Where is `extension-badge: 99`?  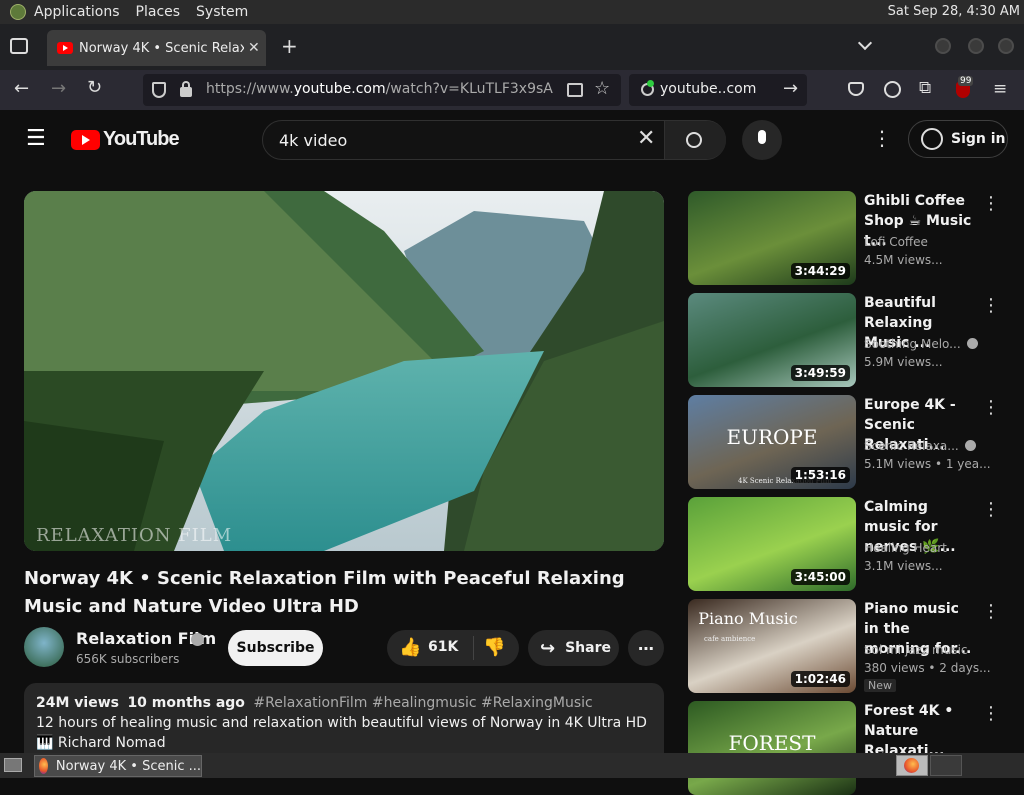 extension-badge: 99 is located at coordinates (966, 81).